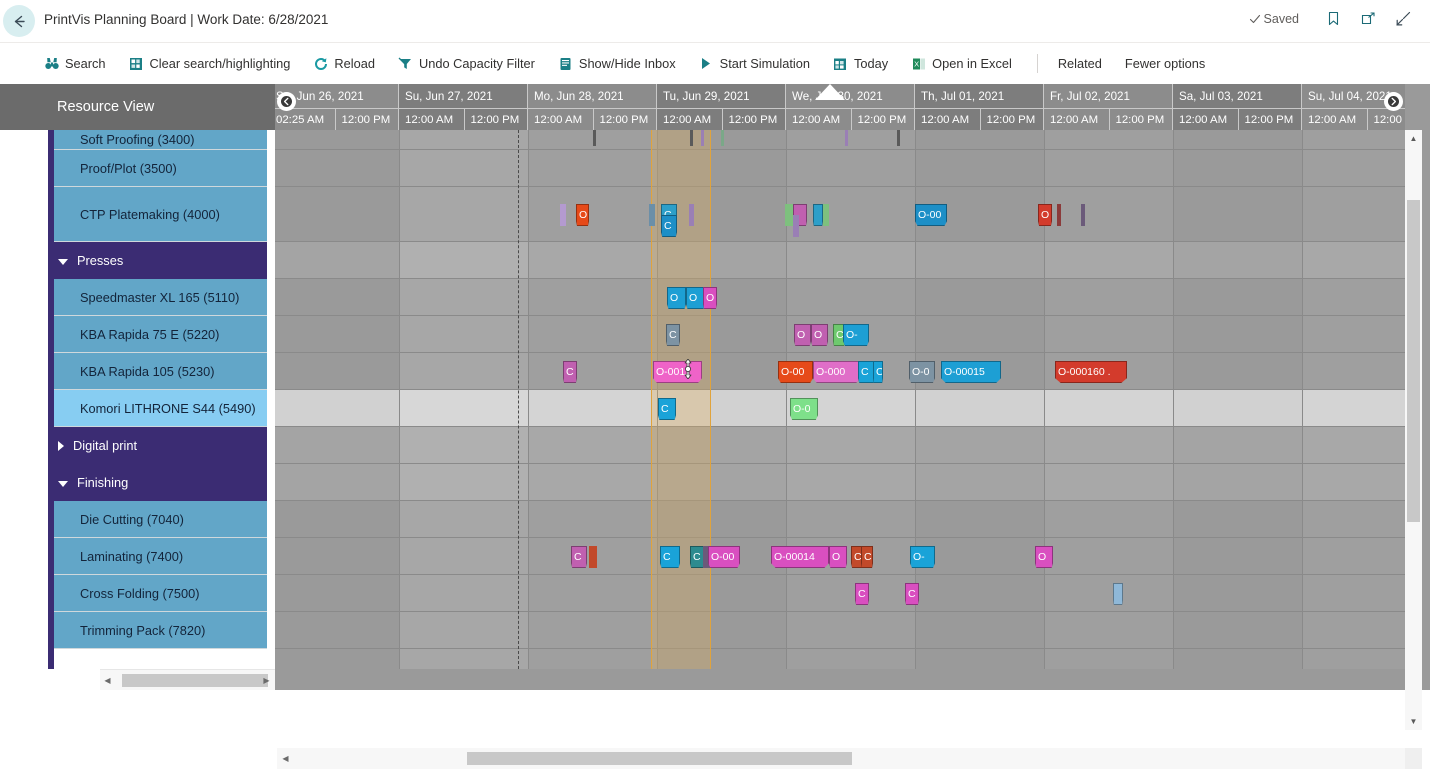 This screenshot has width=1430, height=769. I want to click on horizontal-scrollbar-left: ◀ ▶, so click(187, 679).